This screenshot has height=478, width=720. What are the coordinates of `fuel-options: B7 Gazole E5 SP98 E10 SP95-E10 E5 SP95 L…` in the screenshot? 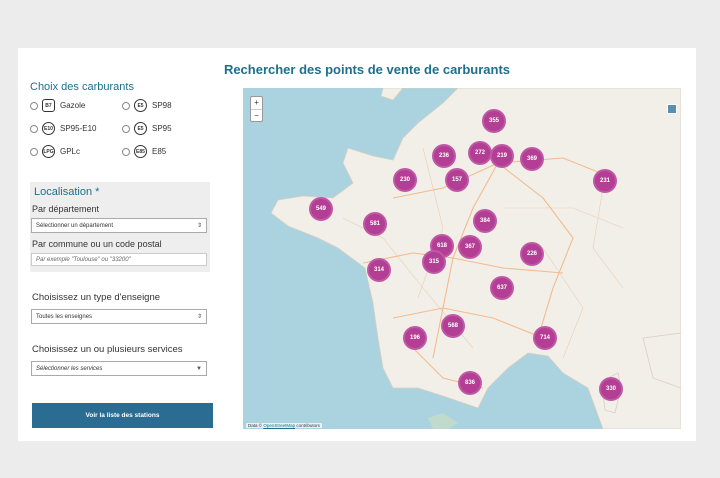 It's located at (122, 128).